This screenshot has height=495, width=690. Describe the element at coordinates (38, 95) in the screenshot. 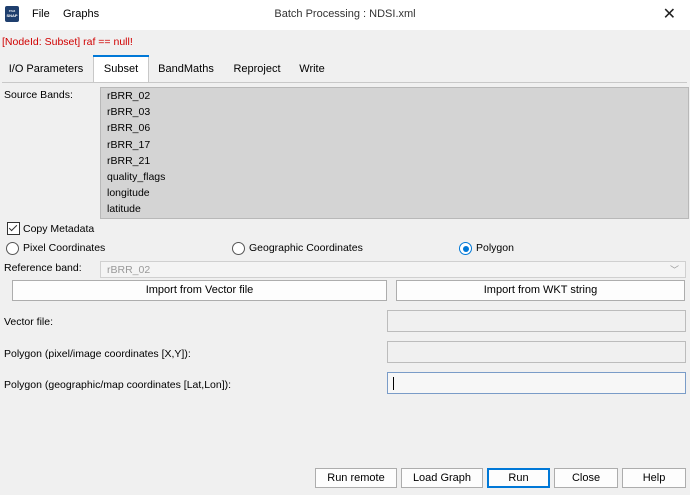

I see `source-bands-label: Source Bands:` at that location.